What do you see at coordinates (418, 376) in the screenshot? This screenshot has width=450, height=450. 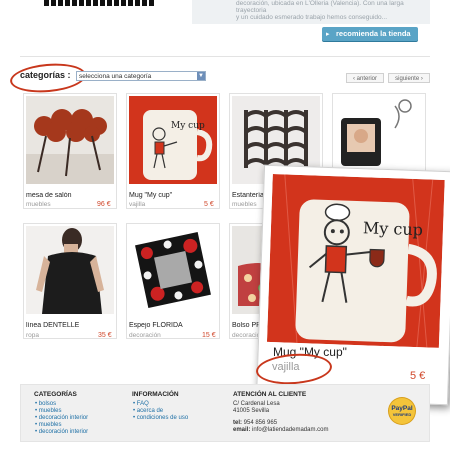 I see `zoom-product-price: 5 €` at bounding box center [418, 376].